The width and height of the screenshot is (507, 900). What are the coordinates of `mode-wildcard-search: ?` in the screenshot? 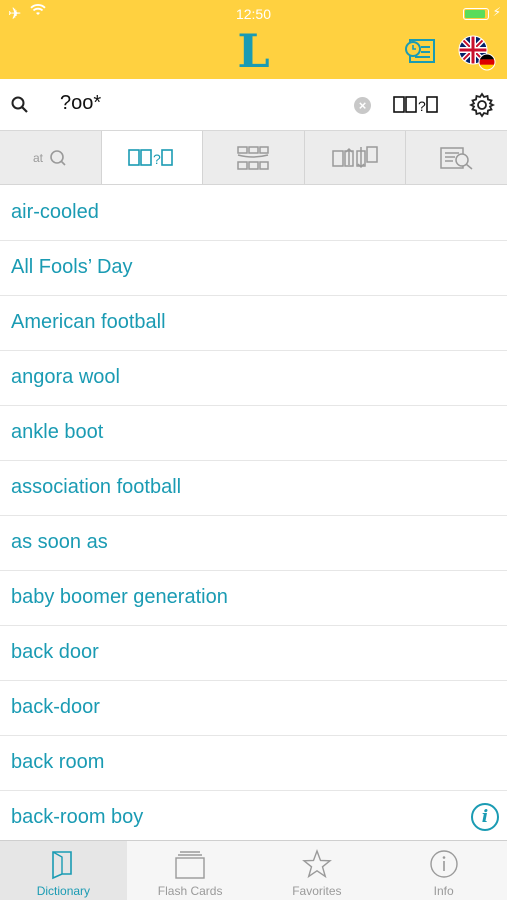 It's located at (152, 157).